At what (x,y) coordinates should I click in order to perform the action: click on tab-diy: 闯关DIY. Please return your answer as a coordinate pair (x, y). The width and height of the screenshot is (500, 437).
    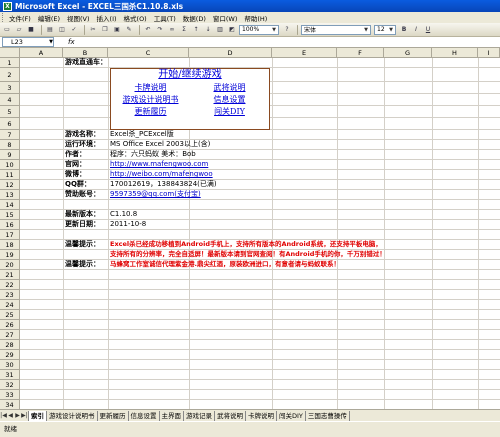
    Looking at the image, I should click on (291, 415).